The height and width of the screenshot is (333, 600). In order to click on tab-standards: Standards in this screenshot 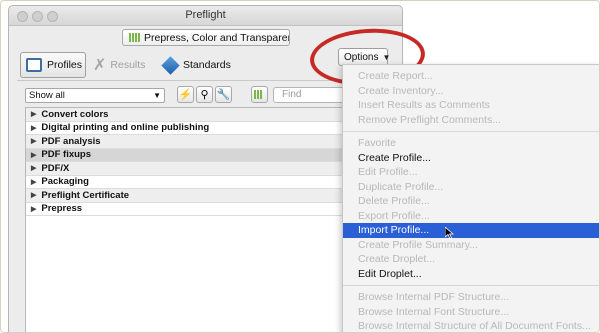, I will do `click(196, 65)`.